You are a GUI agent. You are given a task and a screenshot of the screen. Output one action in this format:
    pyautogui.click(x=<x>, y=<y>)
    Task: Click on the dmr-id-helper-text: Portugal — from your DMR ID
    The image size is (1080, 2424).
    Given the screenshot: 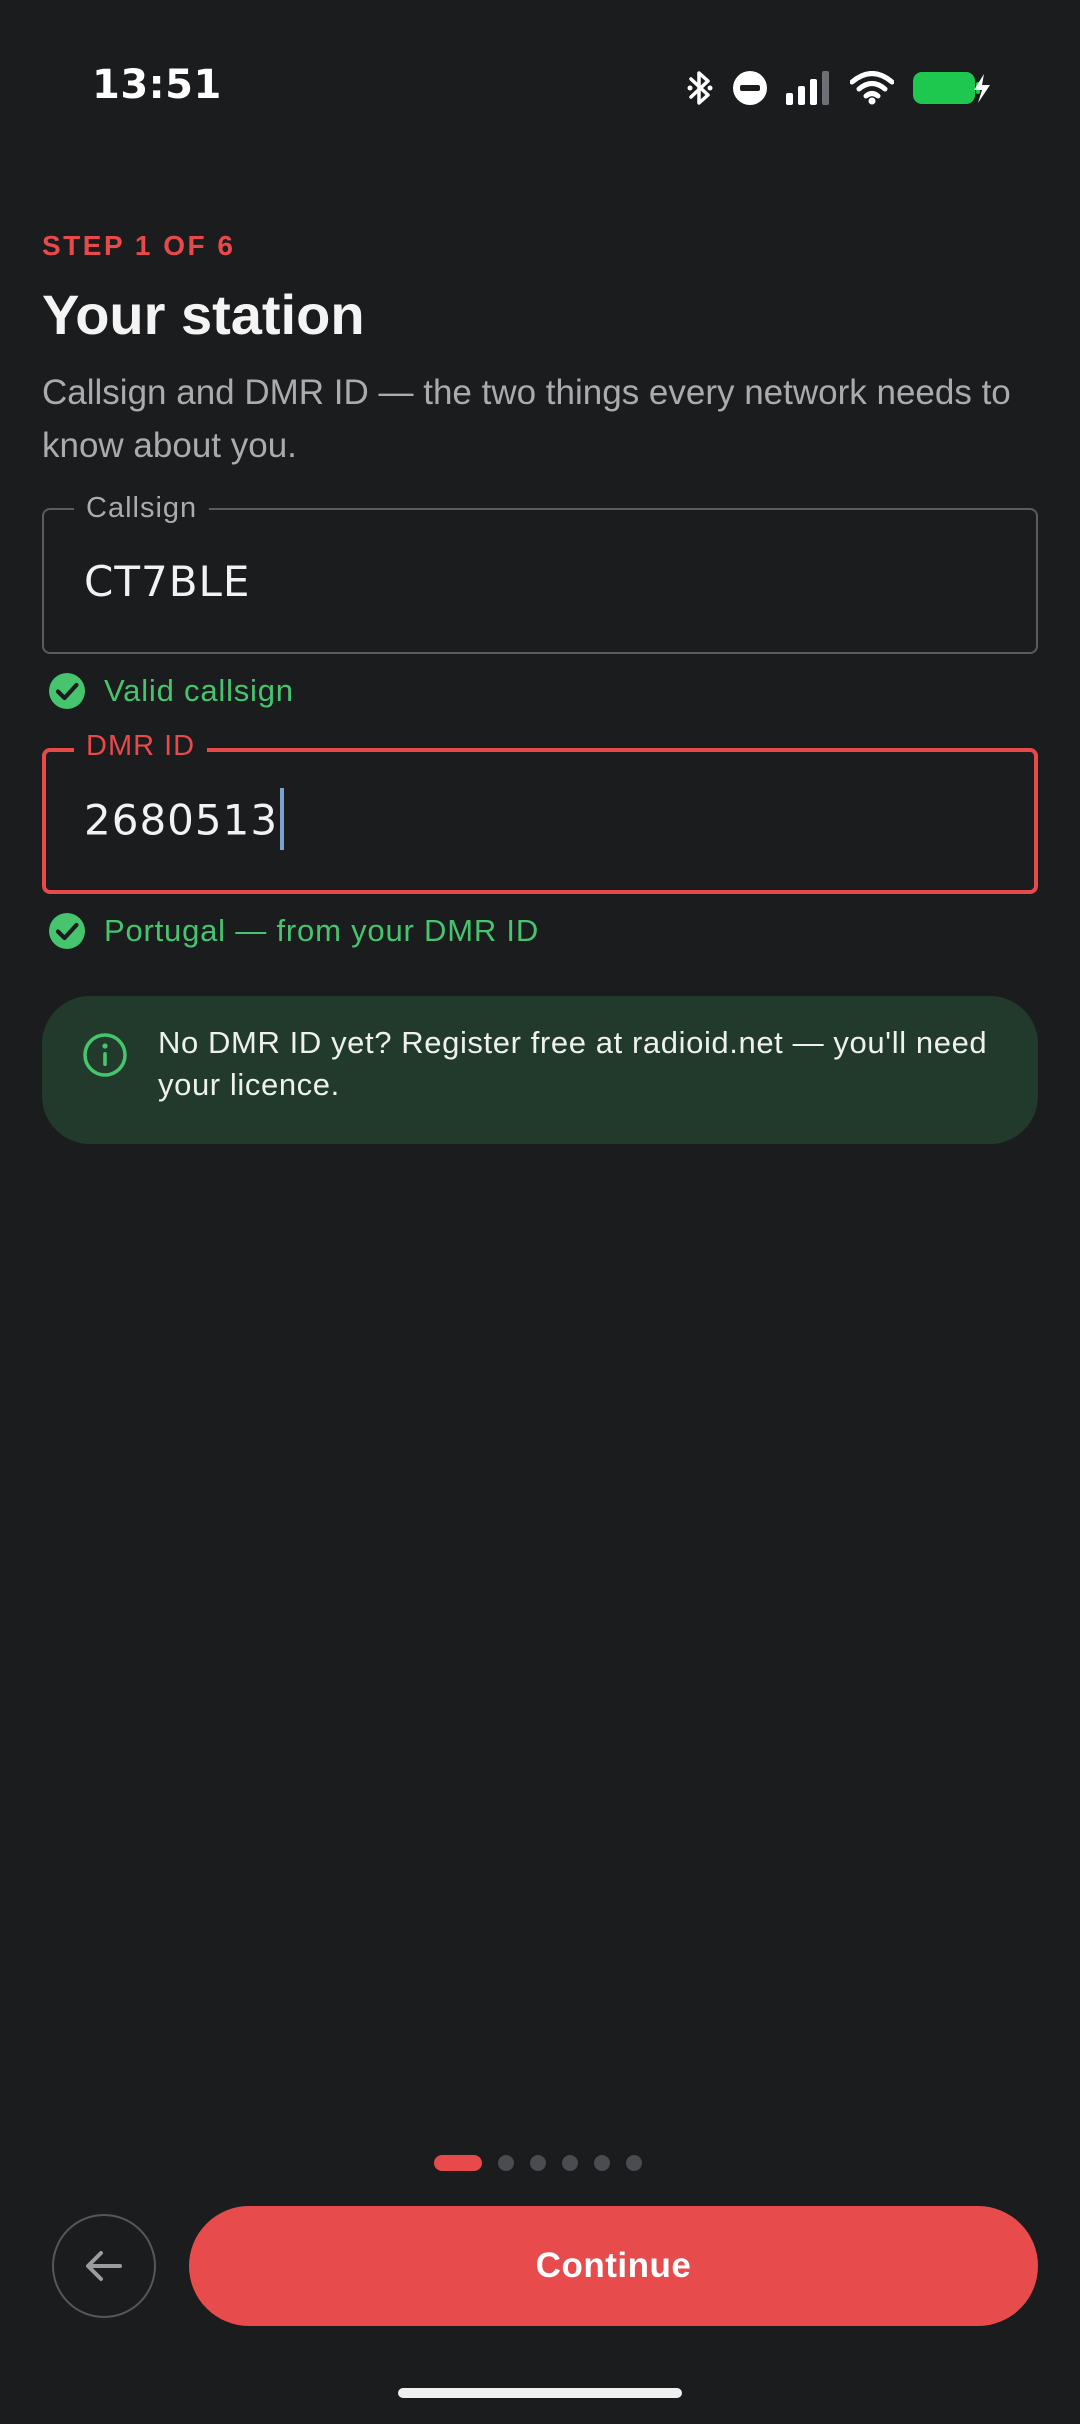 What is the action you would take?
    pyautogui.click(x=322, y=930)
    